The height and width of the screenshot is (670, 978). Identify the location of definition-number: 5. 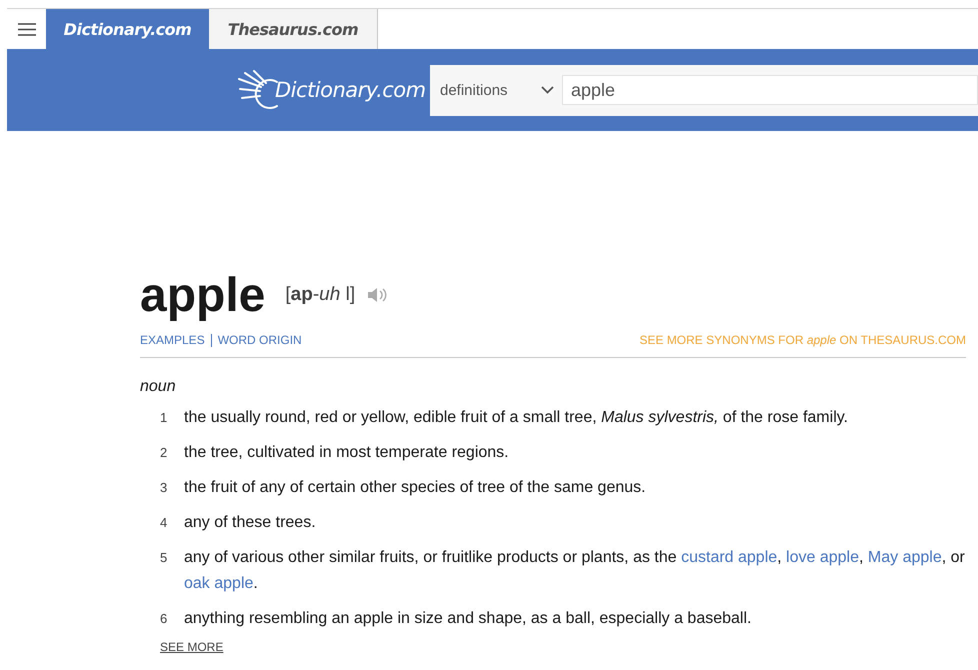
(164, 558).